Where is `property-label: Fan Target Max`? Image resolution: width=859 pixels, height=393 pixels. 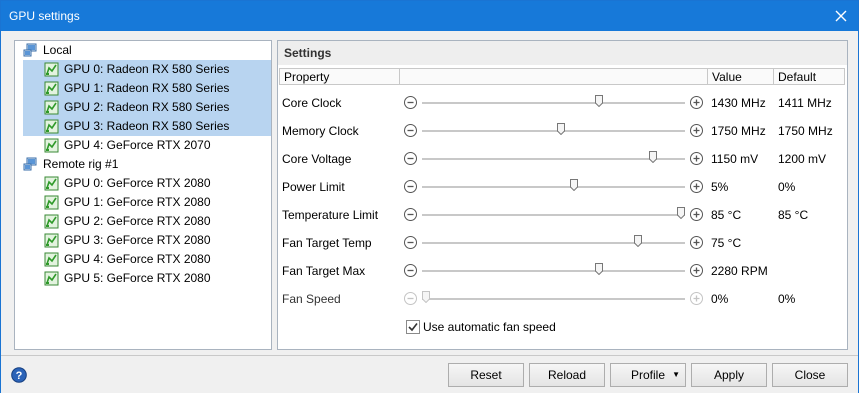 property-label: Fan Target Max is located at coordinates (324, 271).